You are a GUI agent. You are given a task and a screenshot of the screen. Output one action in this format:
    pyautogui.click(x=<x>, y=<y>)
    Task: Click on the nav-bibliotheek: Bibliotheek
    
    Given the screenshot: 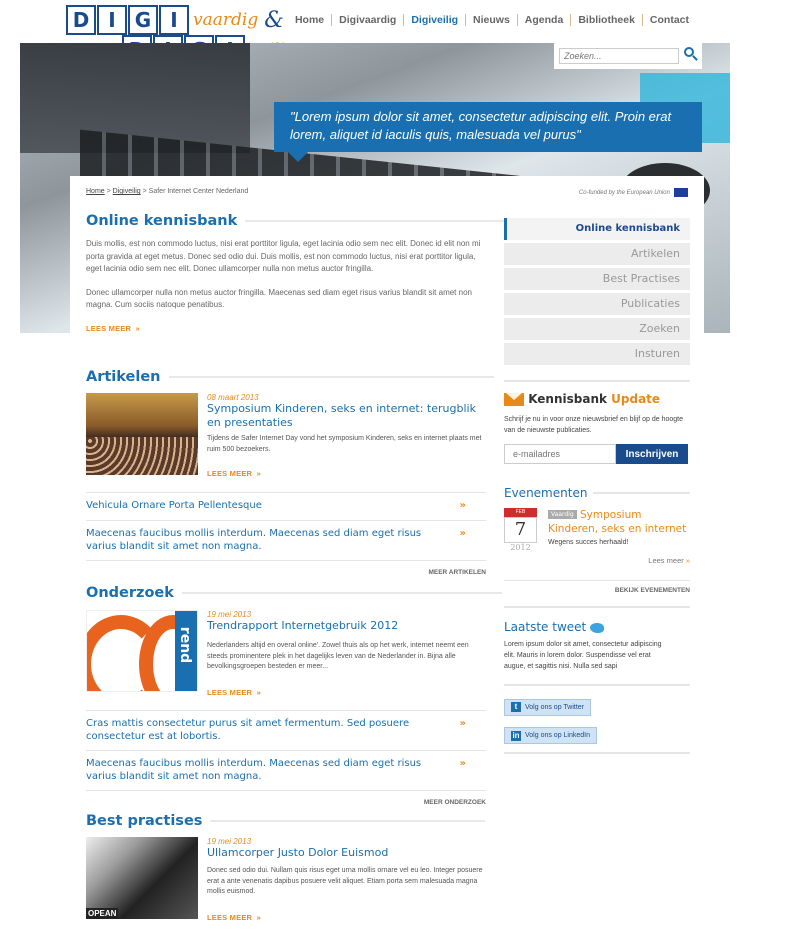 What is the action you would take?
    pyautogui.click(x=606, y=20)
    